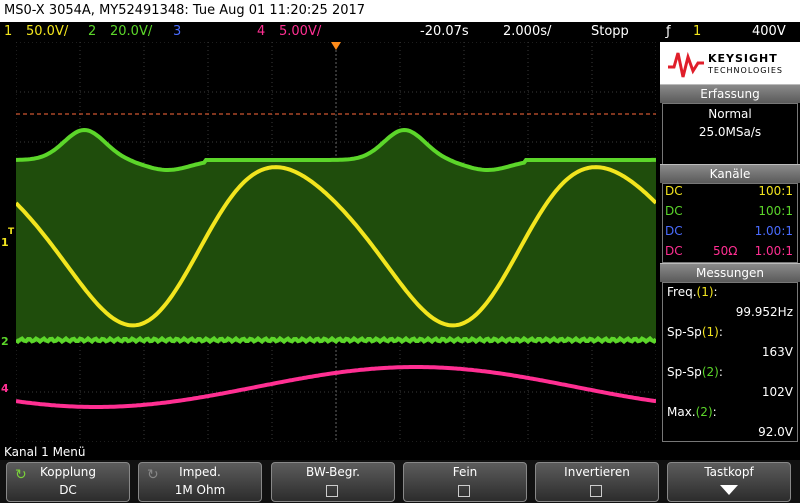 This screenshot has height=503, width=800. Describe the element at coordinates (674, 211) in the screenshot. I see `ch2-coupling: DC` at that location.